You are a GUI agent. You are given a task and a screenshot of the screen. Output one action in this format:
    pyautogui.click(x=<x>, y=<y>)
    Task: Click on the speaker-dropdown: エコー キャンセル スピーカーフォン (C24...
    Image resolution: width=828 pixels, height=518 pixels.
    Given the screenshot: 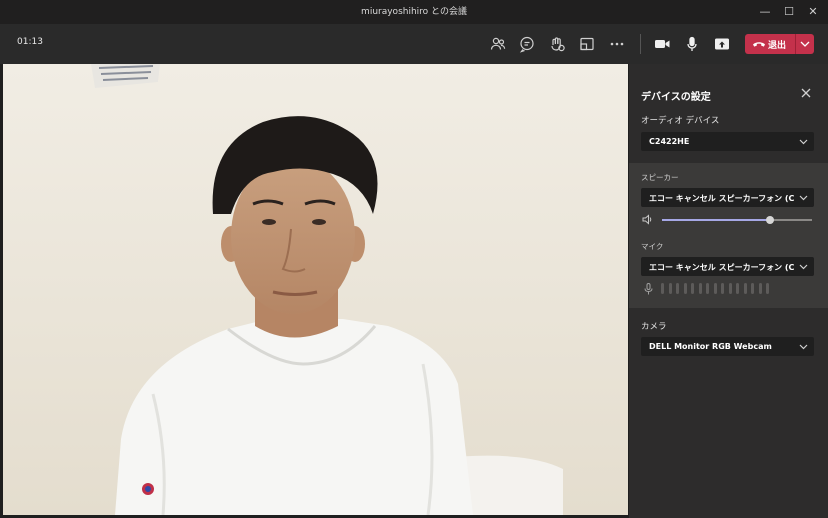 What is the action you would take?
    pyautogui.click(x=727, y=197)
    